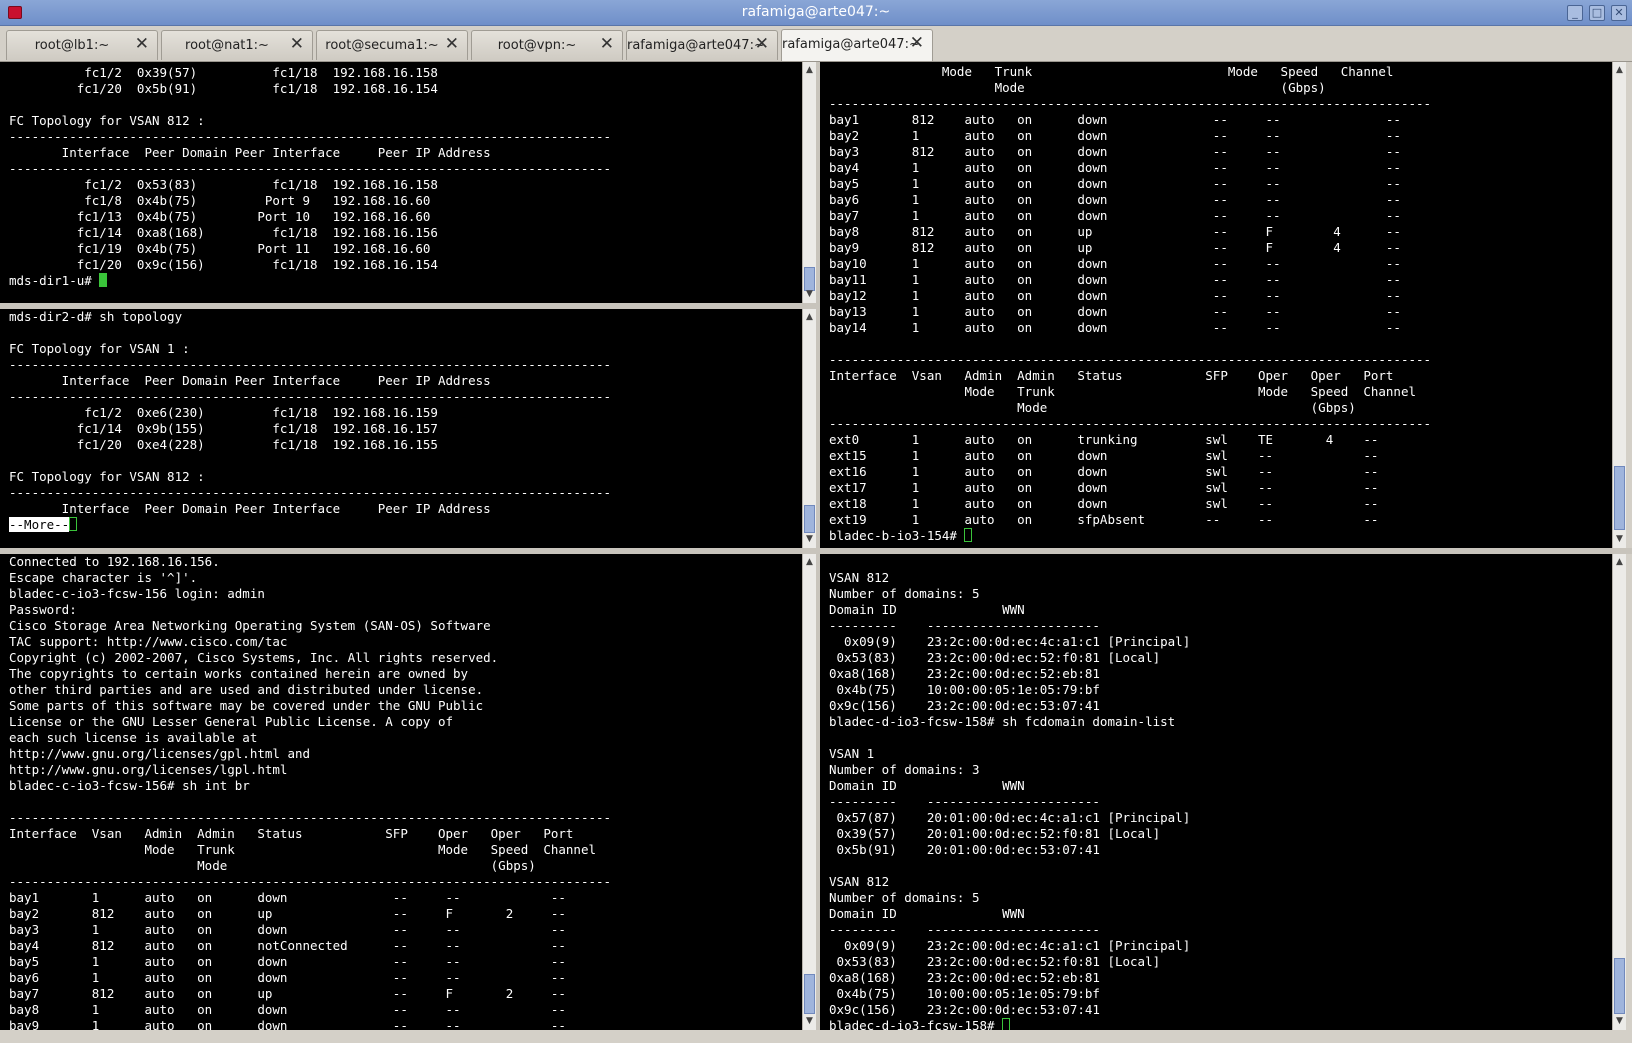 Image resolution: width=1632 pixels, height=1043 pixels. I want to click on tab-label: root@lb1:~, so click(72, 45).